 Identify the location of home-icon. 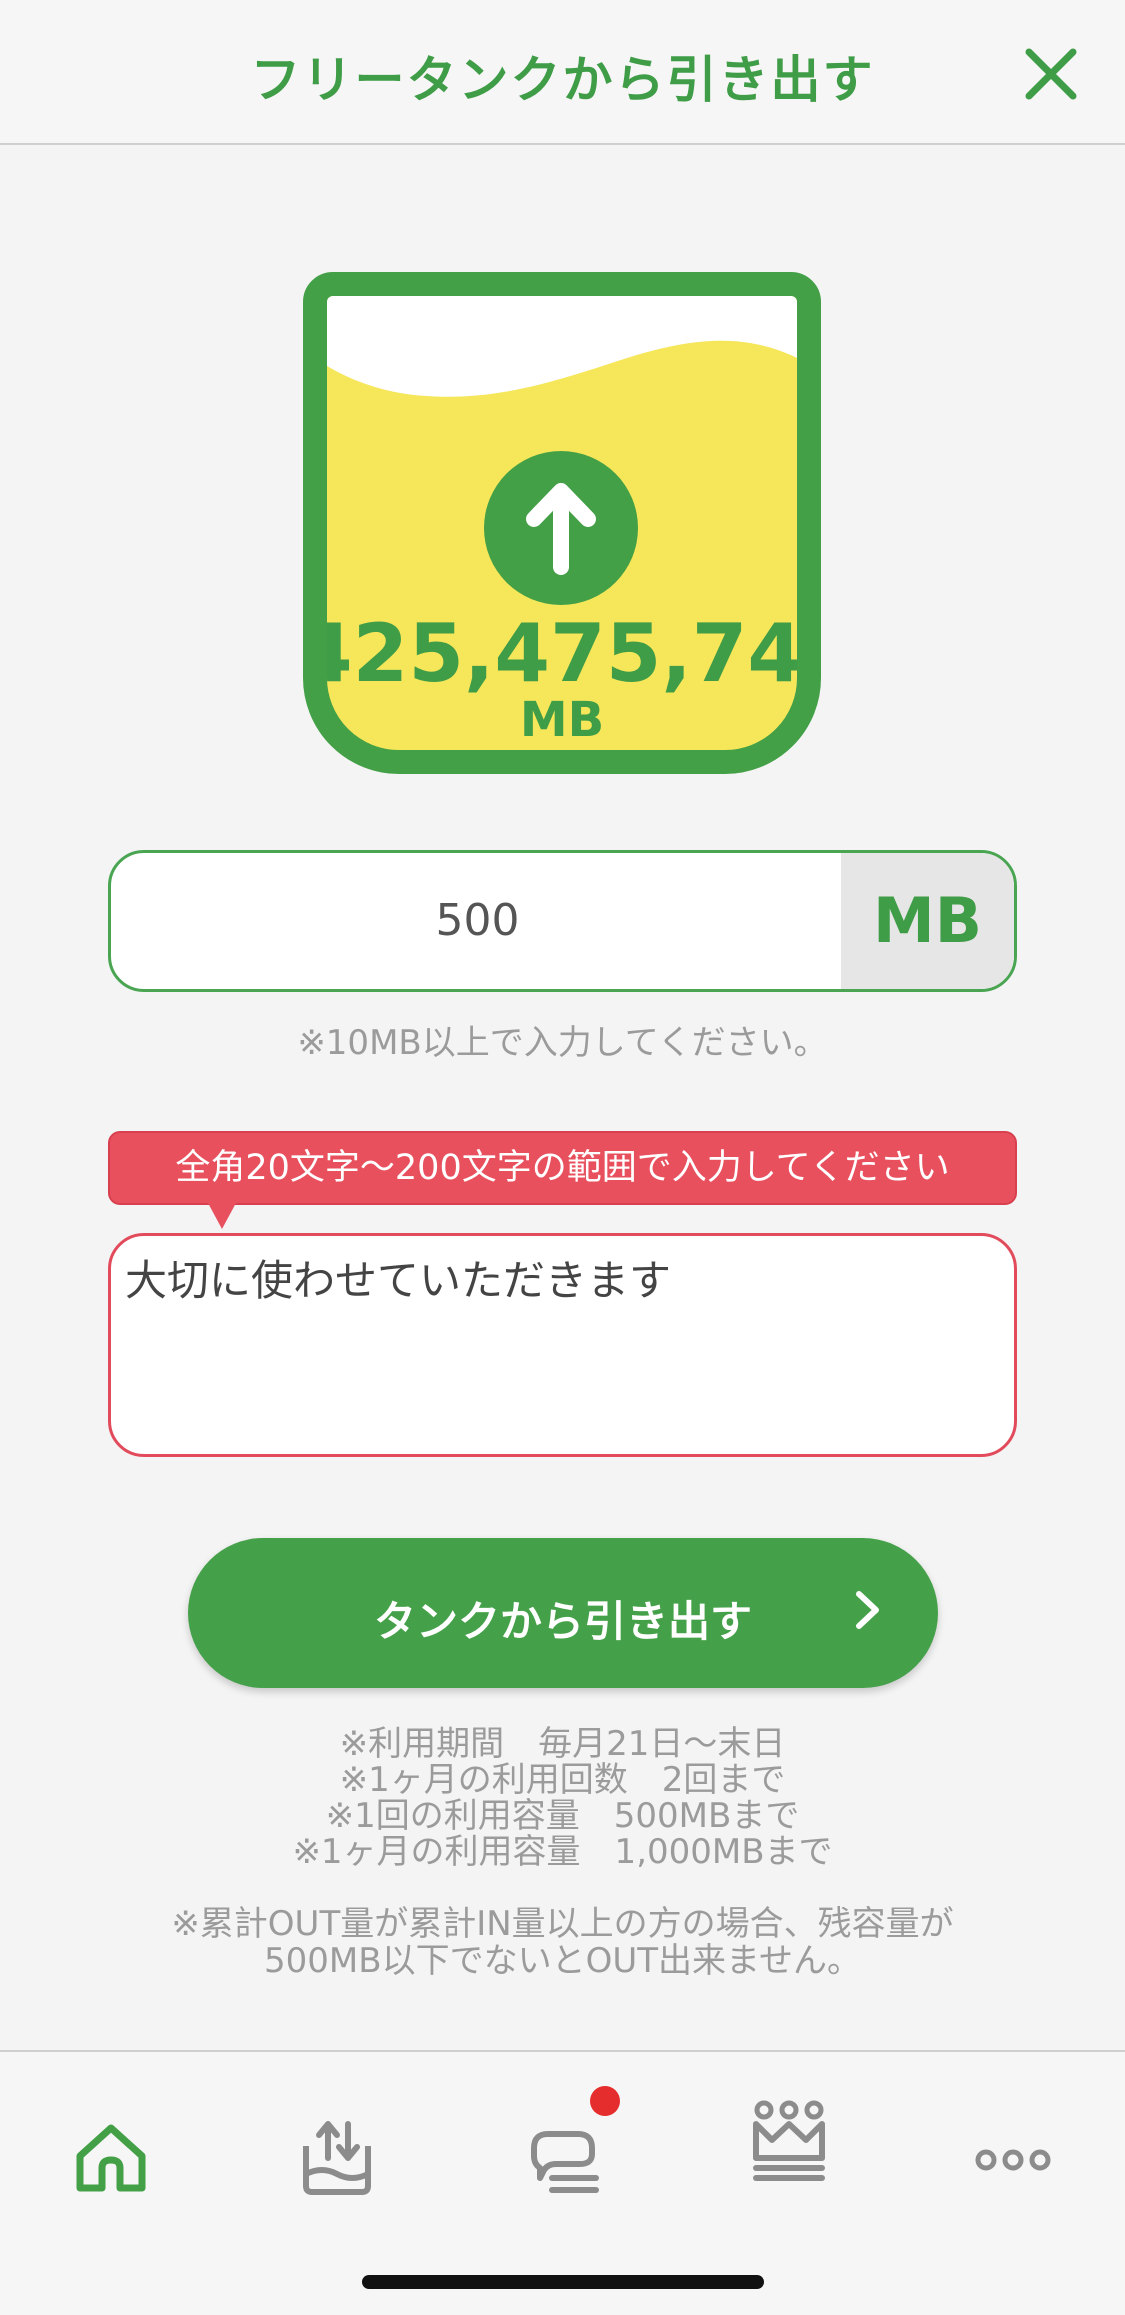
(111, 2157).